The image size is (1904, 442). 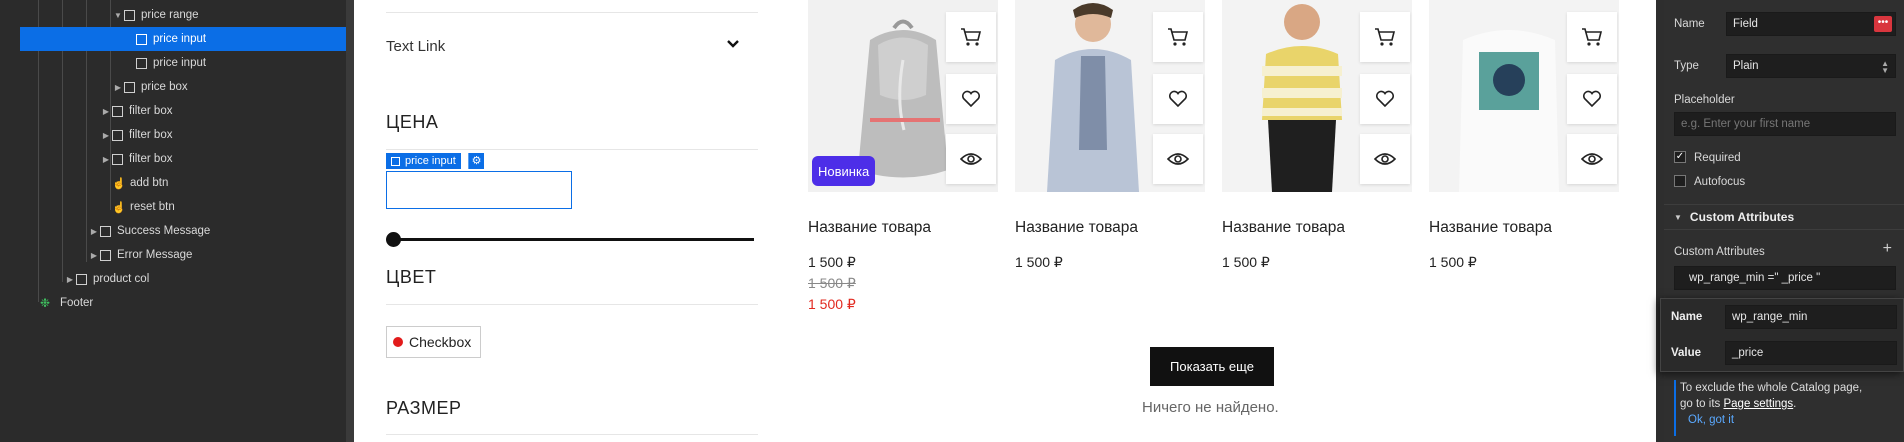 What do you see at coordinates (1680, 181) in the screenshot?
I see `autofocus-checkbox` at bounding box center [1680, 181].